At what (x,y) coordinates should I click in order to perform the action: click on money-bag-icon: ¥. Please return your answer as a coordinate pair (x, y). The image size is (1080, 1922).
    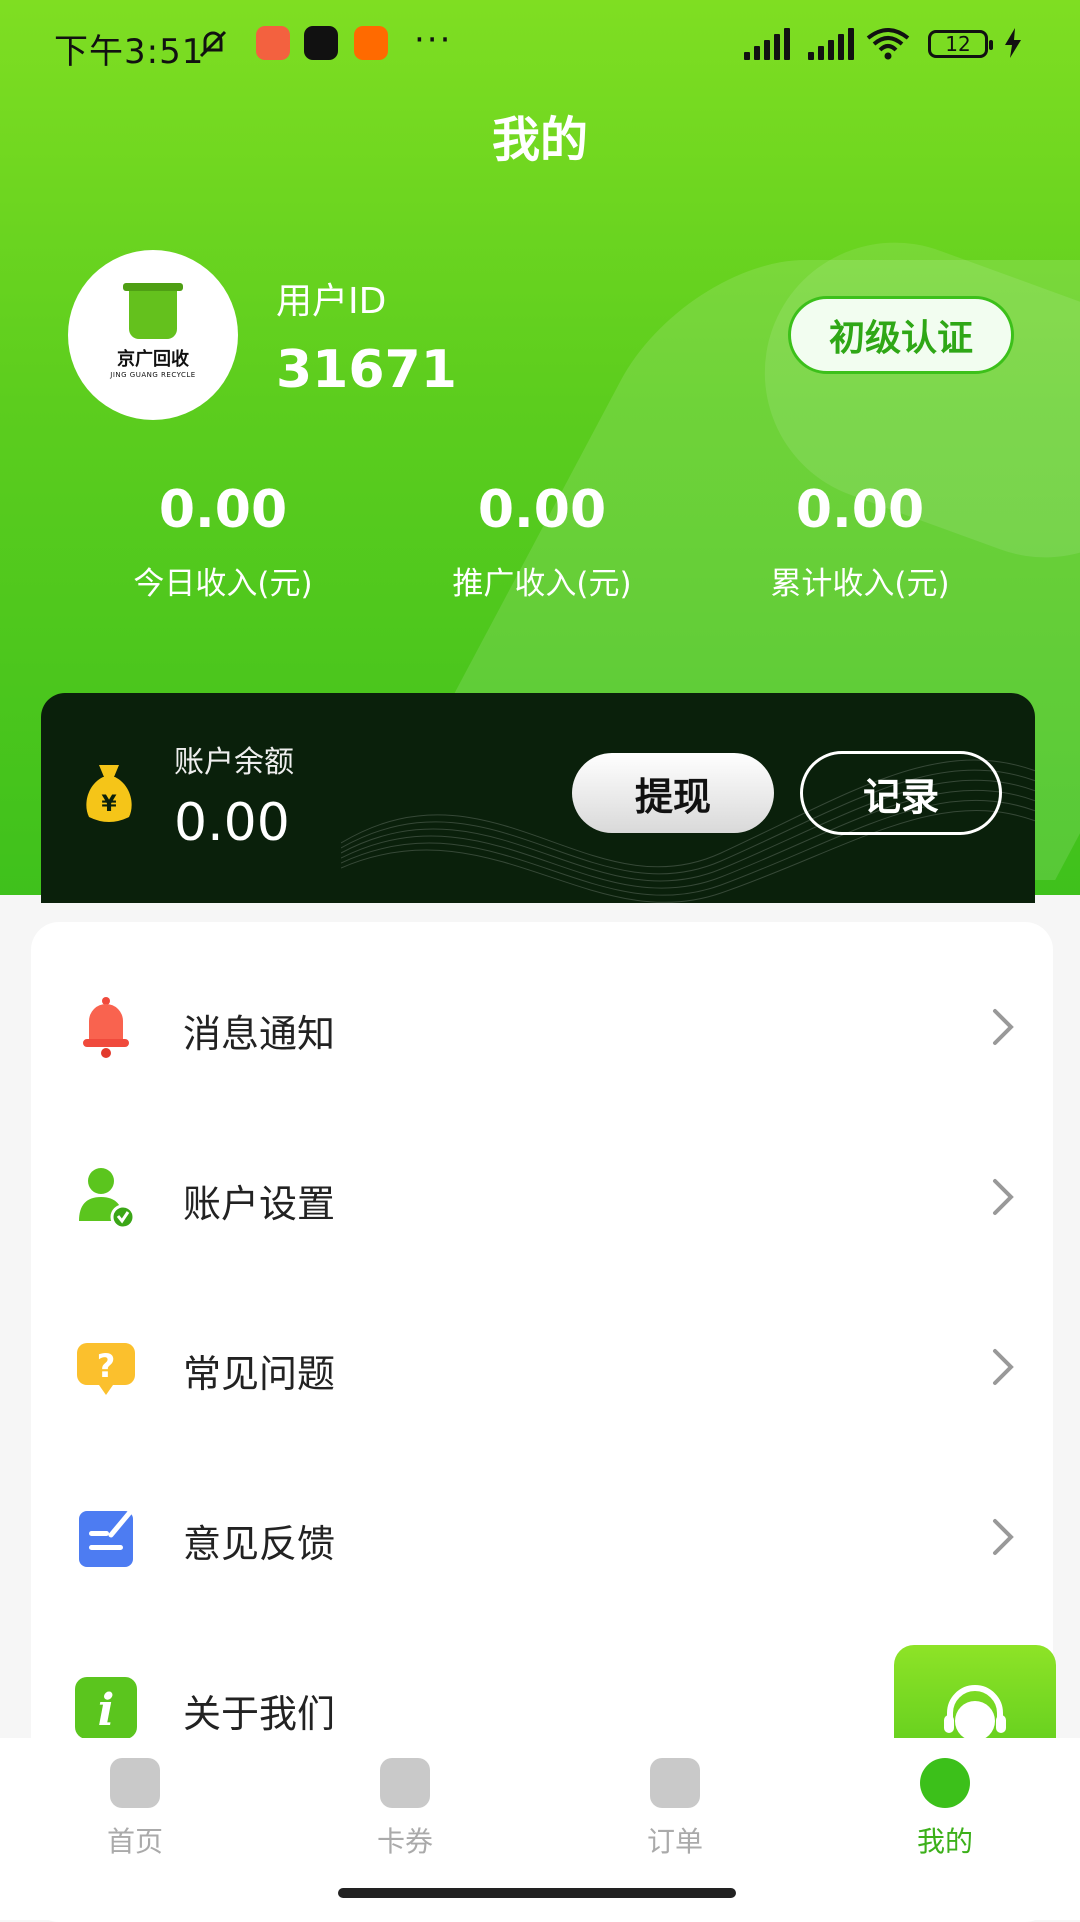
    Looking at the image, I should click on (109, 793).